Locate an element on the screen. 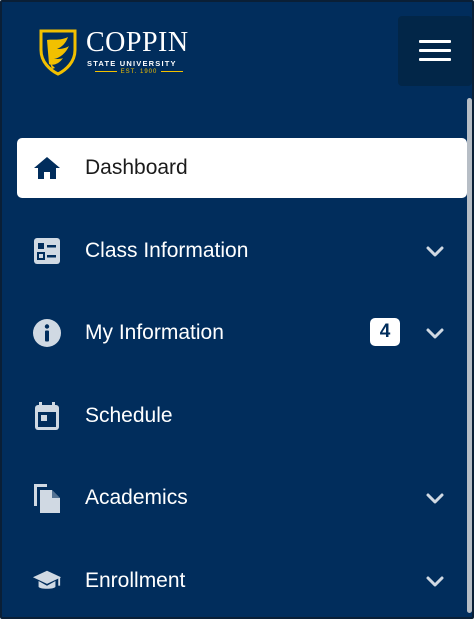  documents-icon is located at coordinates (47, 498).